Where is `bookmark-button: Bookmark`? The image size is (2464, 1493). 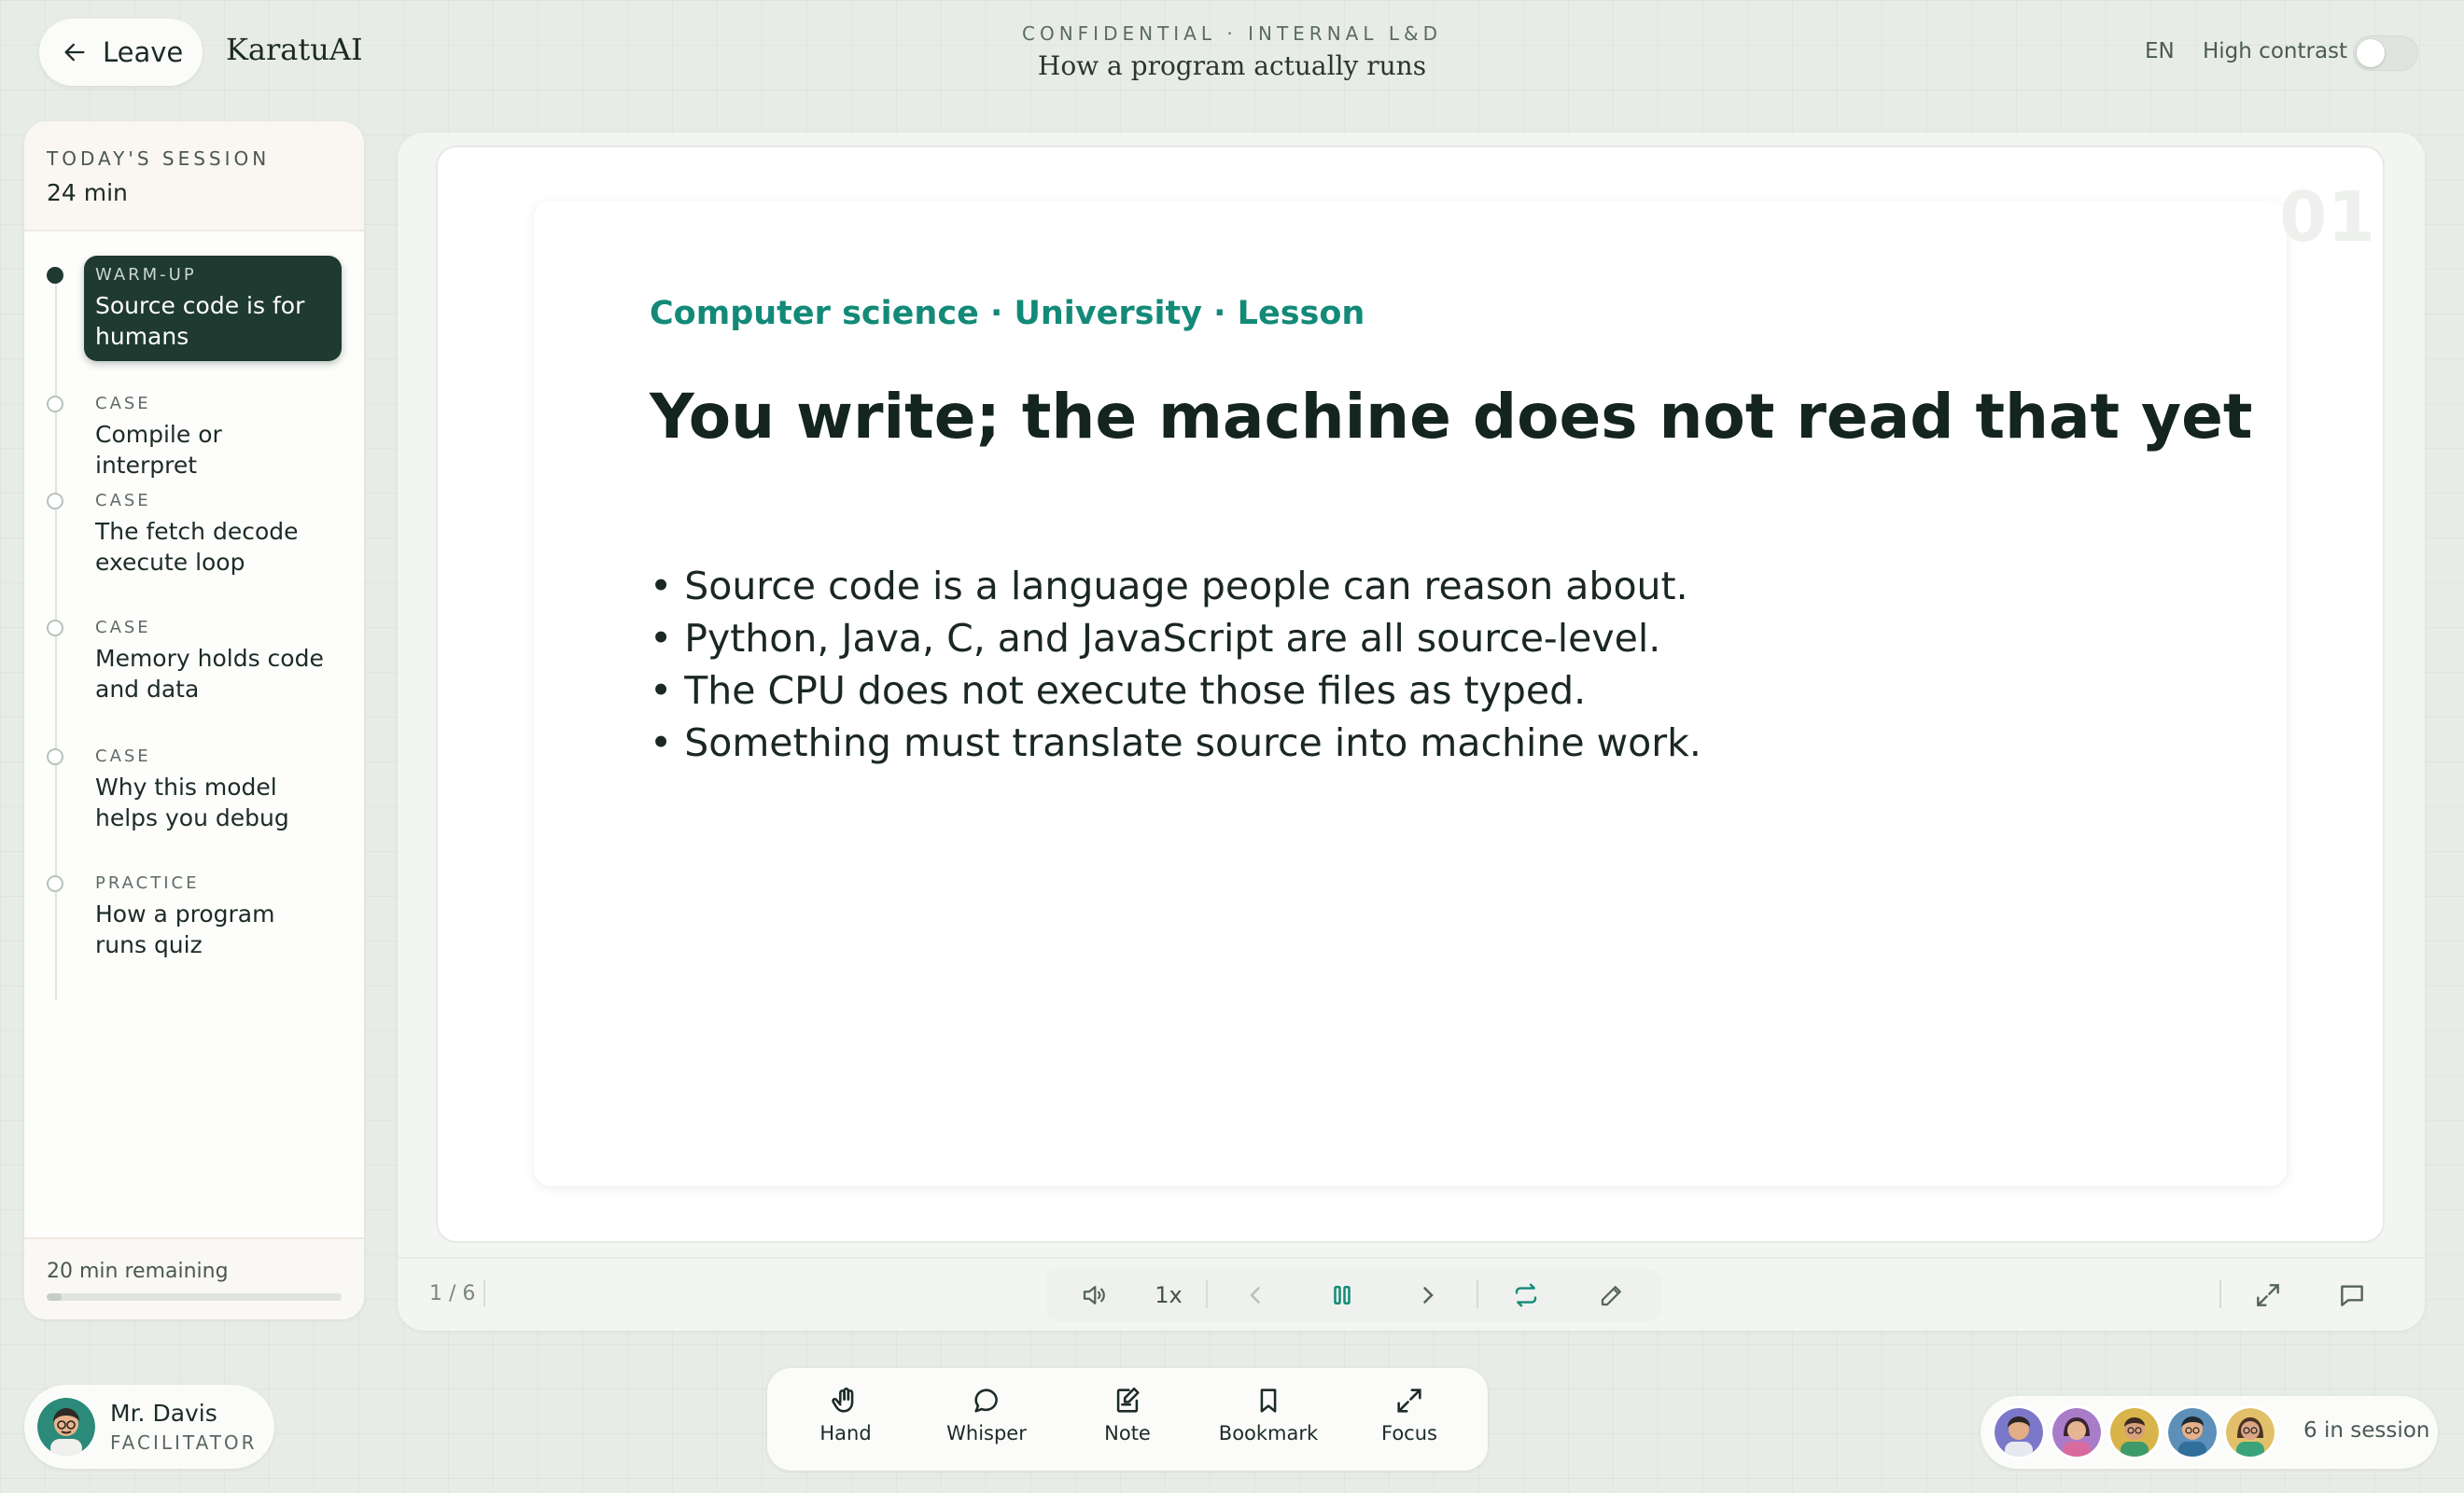 bookmark-button: Bookmark is located at coordinates (1268, 1422).